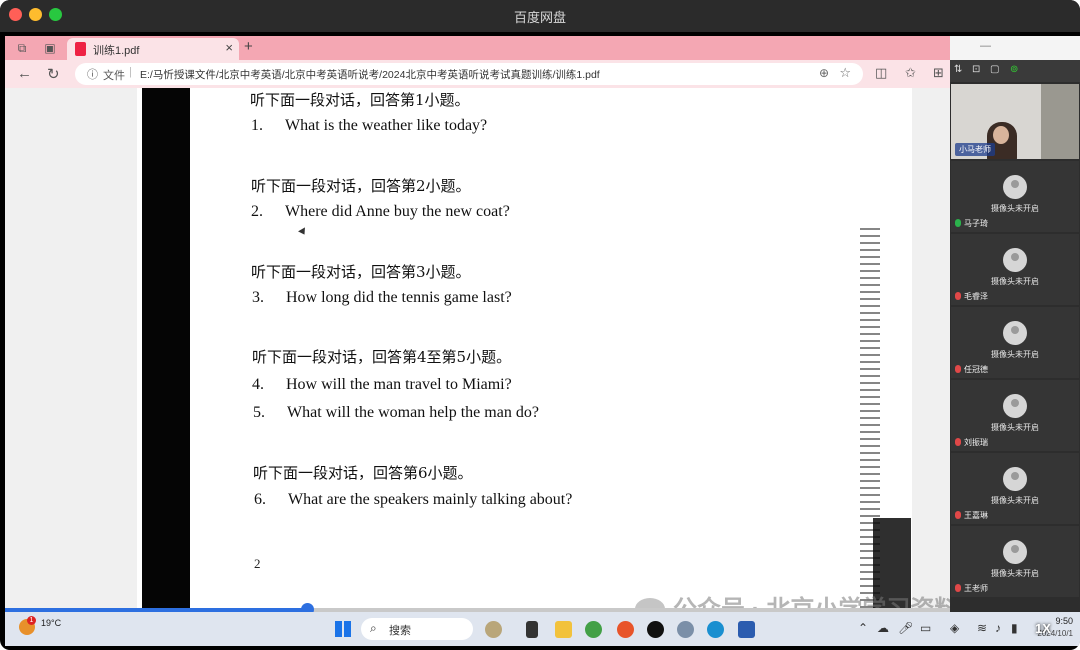 This screenshot has height=650, width=1080. I want to click on participant-tile: 摄像头未开启 王嘉琳, so click(1015, 488).